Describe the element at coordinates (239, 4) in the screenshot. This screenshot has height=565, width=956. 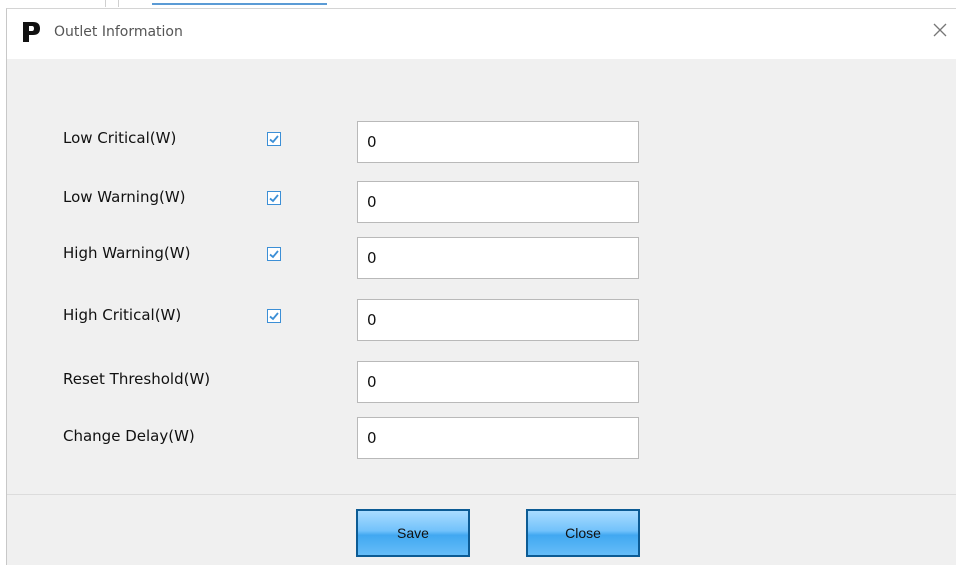
I see `background-tab-indicator` at that location.